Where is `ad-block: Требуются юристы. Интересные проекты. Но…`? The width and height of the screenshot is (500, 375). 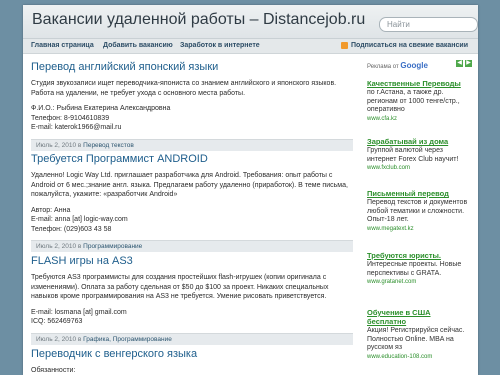
ad-block: Требуются юристы. Интересные проекты. Но… is located at coordinates (419, 268).